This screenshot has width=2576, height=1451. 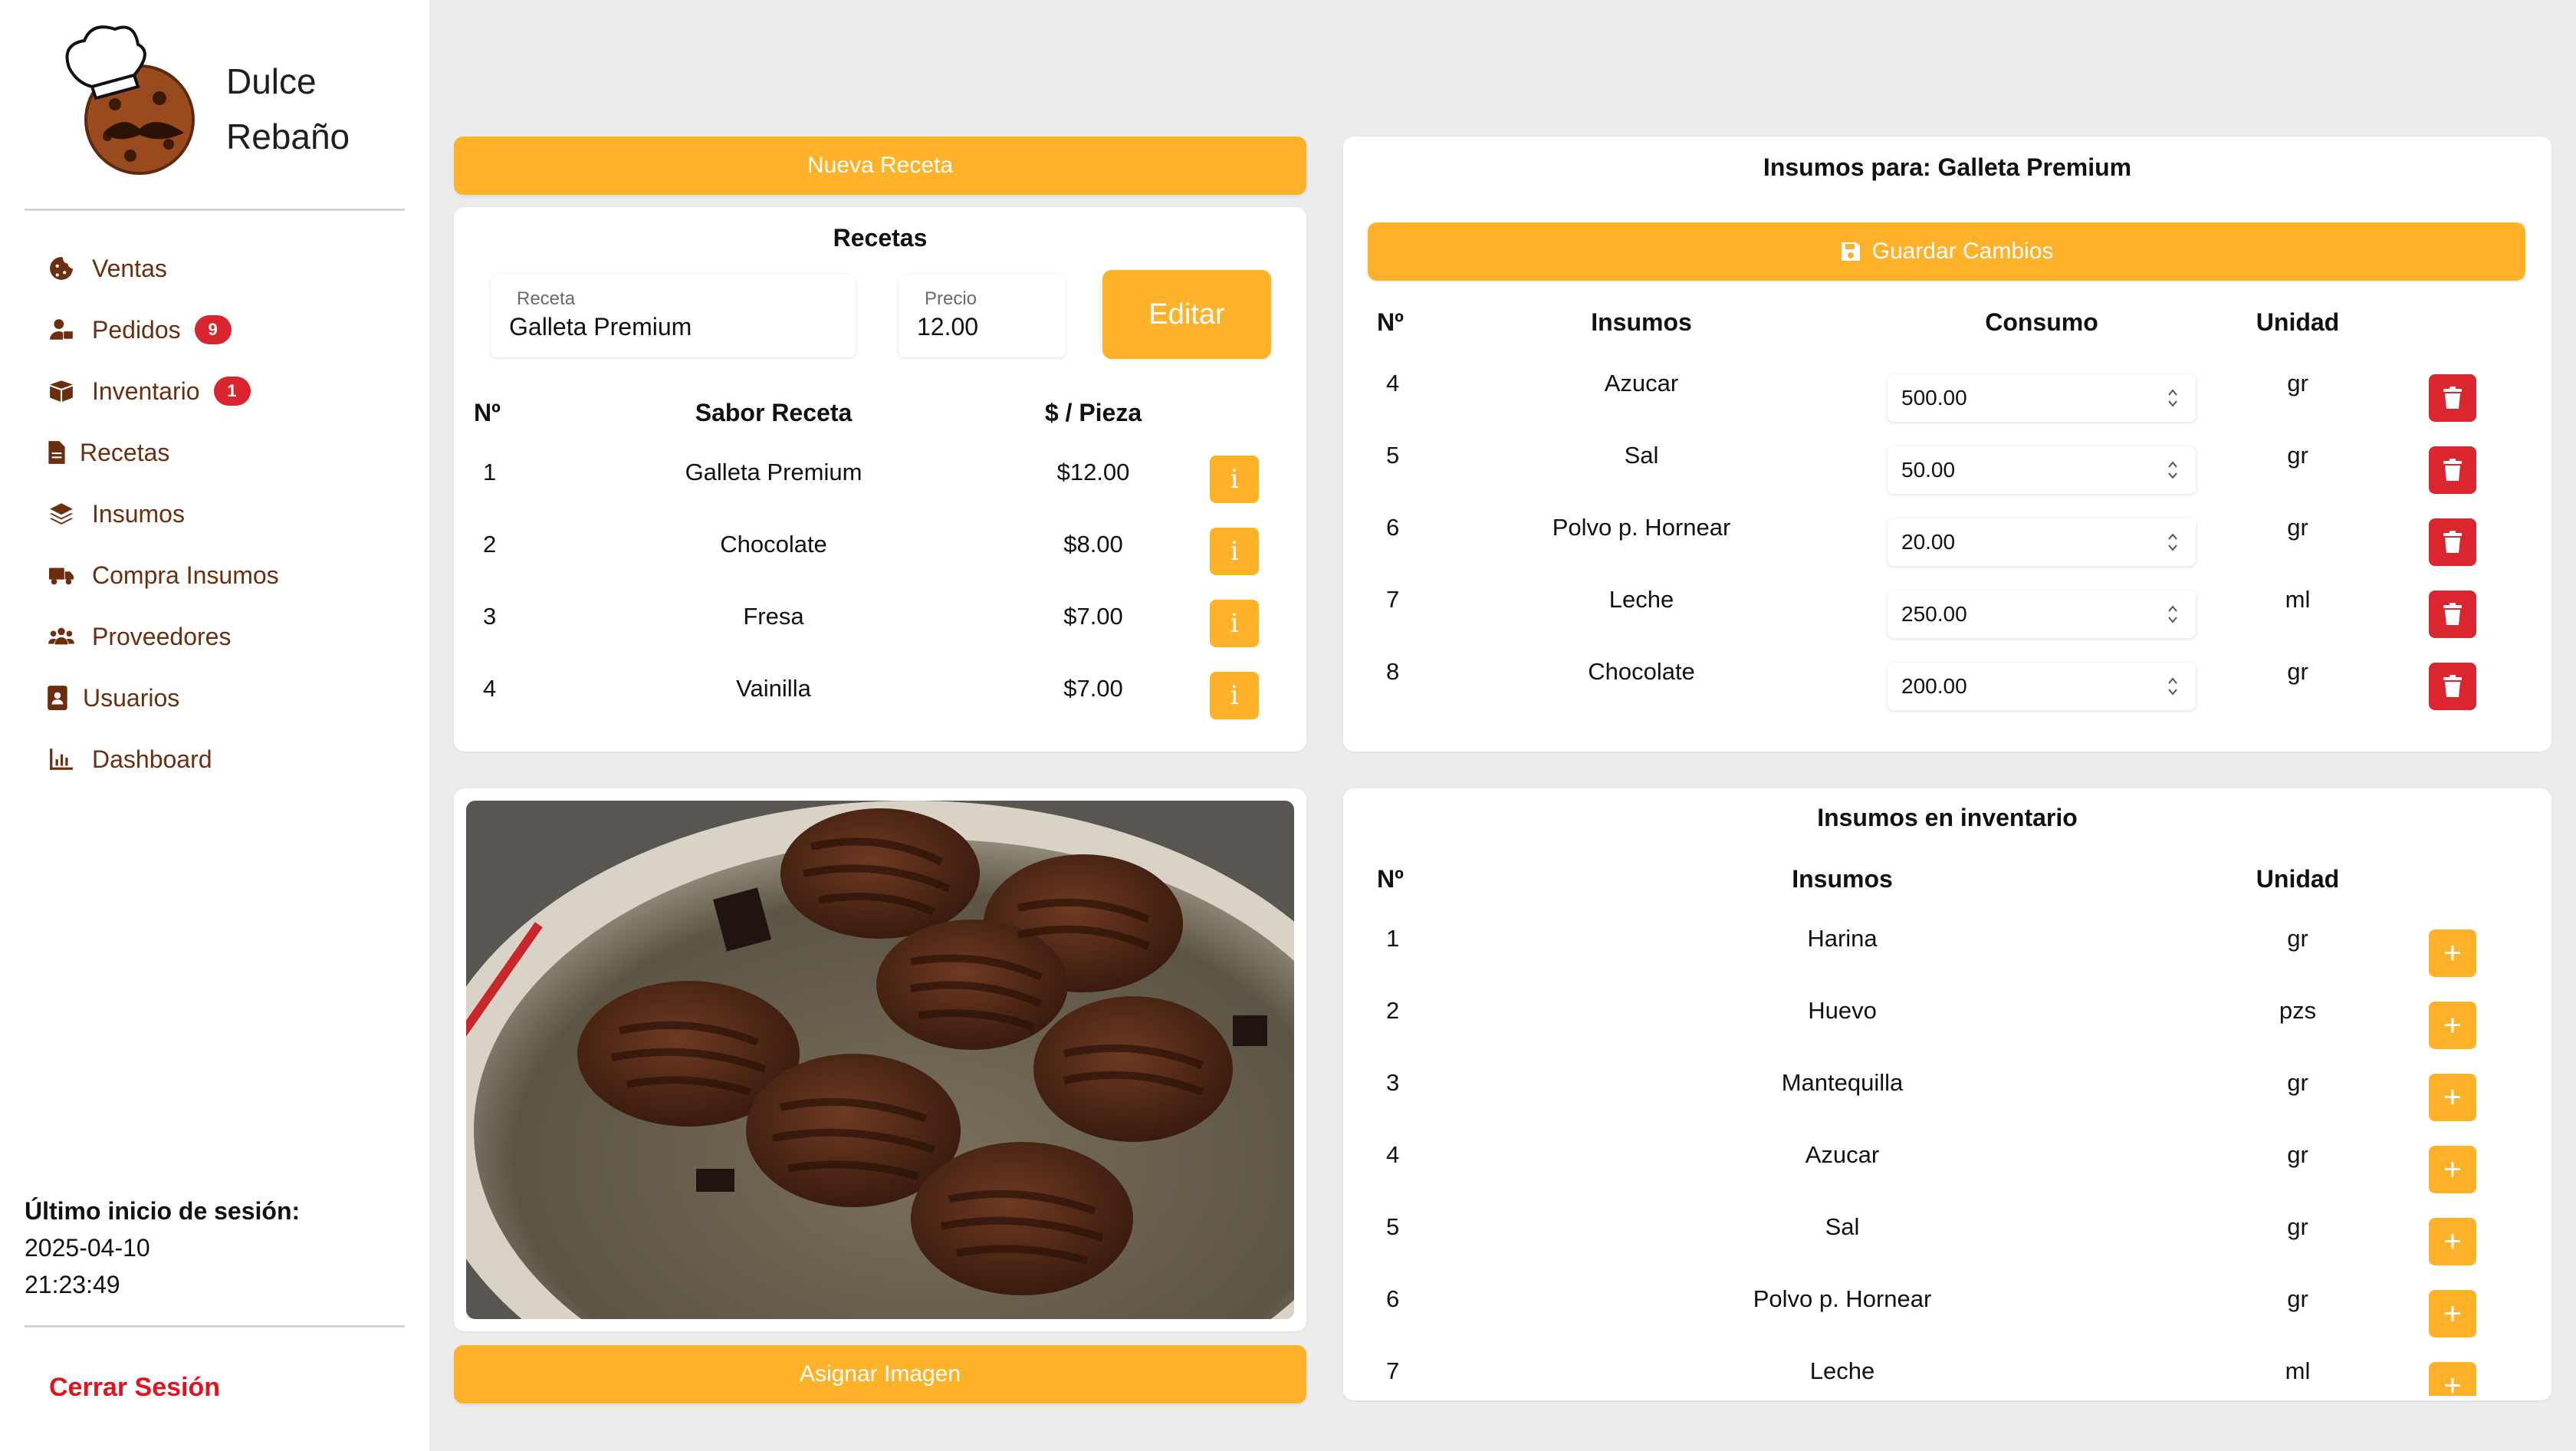 What do you see at coordinates (2042, 542) in the screenshot?
I see `consumption-input: 20.00` at bounding box center [2042, 542].